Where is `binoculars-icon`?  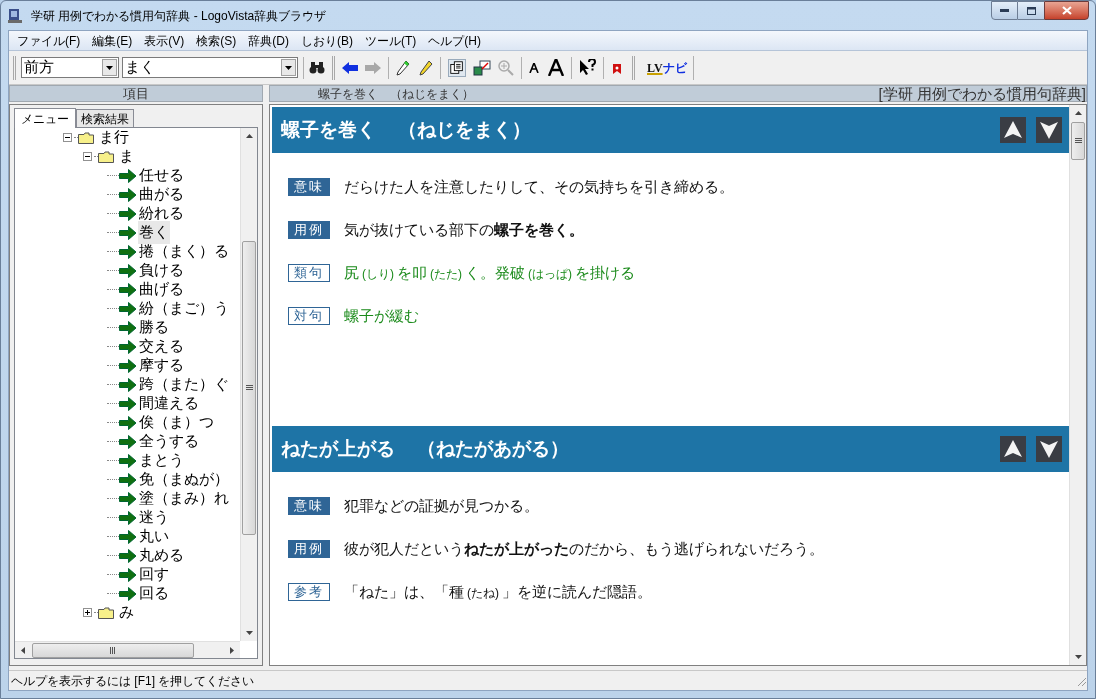 binoculars-icon is located at coordinates (317, 67).